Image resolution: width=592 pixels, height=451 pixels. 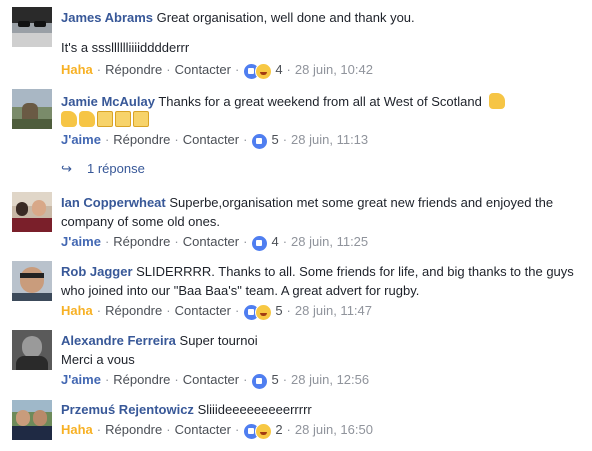 I want to click on timestamp: 28 juin, 11:13, so click(x=329, y=139).